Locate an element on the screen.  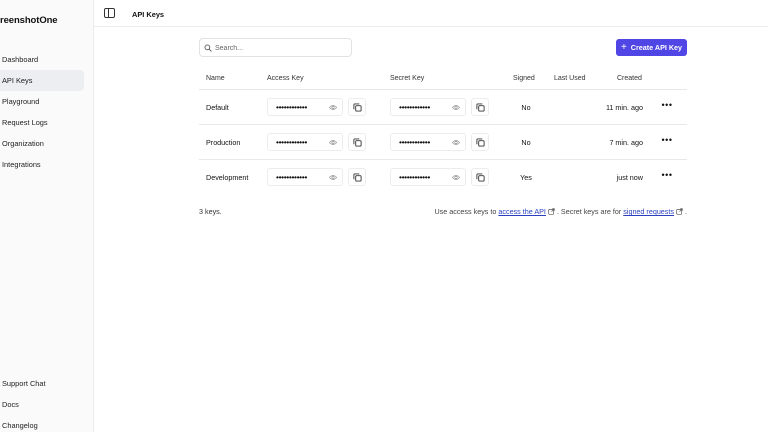
key-name: Development is located at coordinates (227, 177).